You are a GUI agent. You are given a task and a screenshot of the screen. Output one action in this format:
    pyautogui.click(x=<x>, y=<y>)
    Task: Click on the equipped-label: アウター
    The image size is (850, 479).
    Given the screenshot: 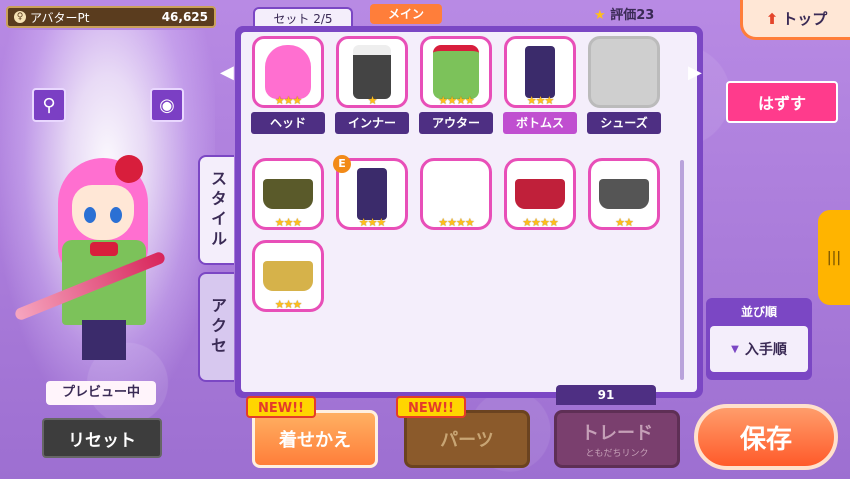 What is the action you would take?
    pyautogui.click(x=456, y=123)
    